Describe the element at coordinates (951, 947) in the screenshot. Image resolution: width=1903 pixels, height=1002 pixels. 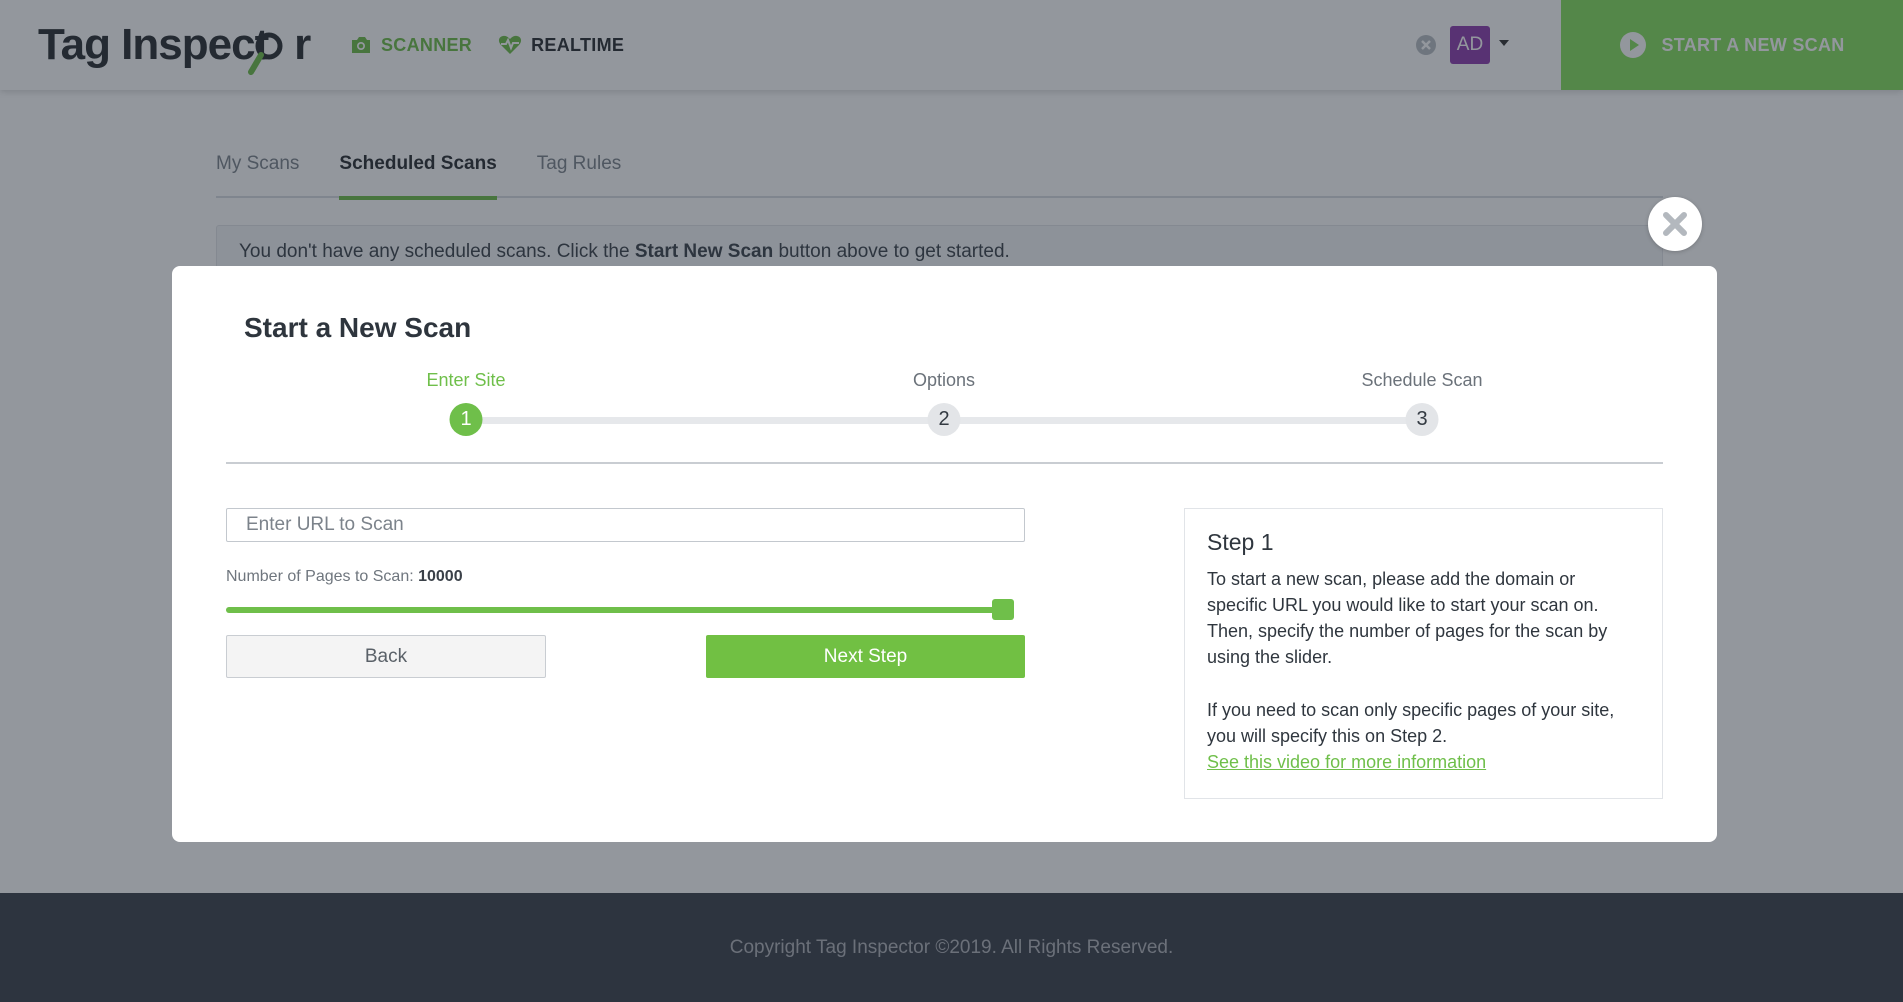
I see `footer-dim` at that location.